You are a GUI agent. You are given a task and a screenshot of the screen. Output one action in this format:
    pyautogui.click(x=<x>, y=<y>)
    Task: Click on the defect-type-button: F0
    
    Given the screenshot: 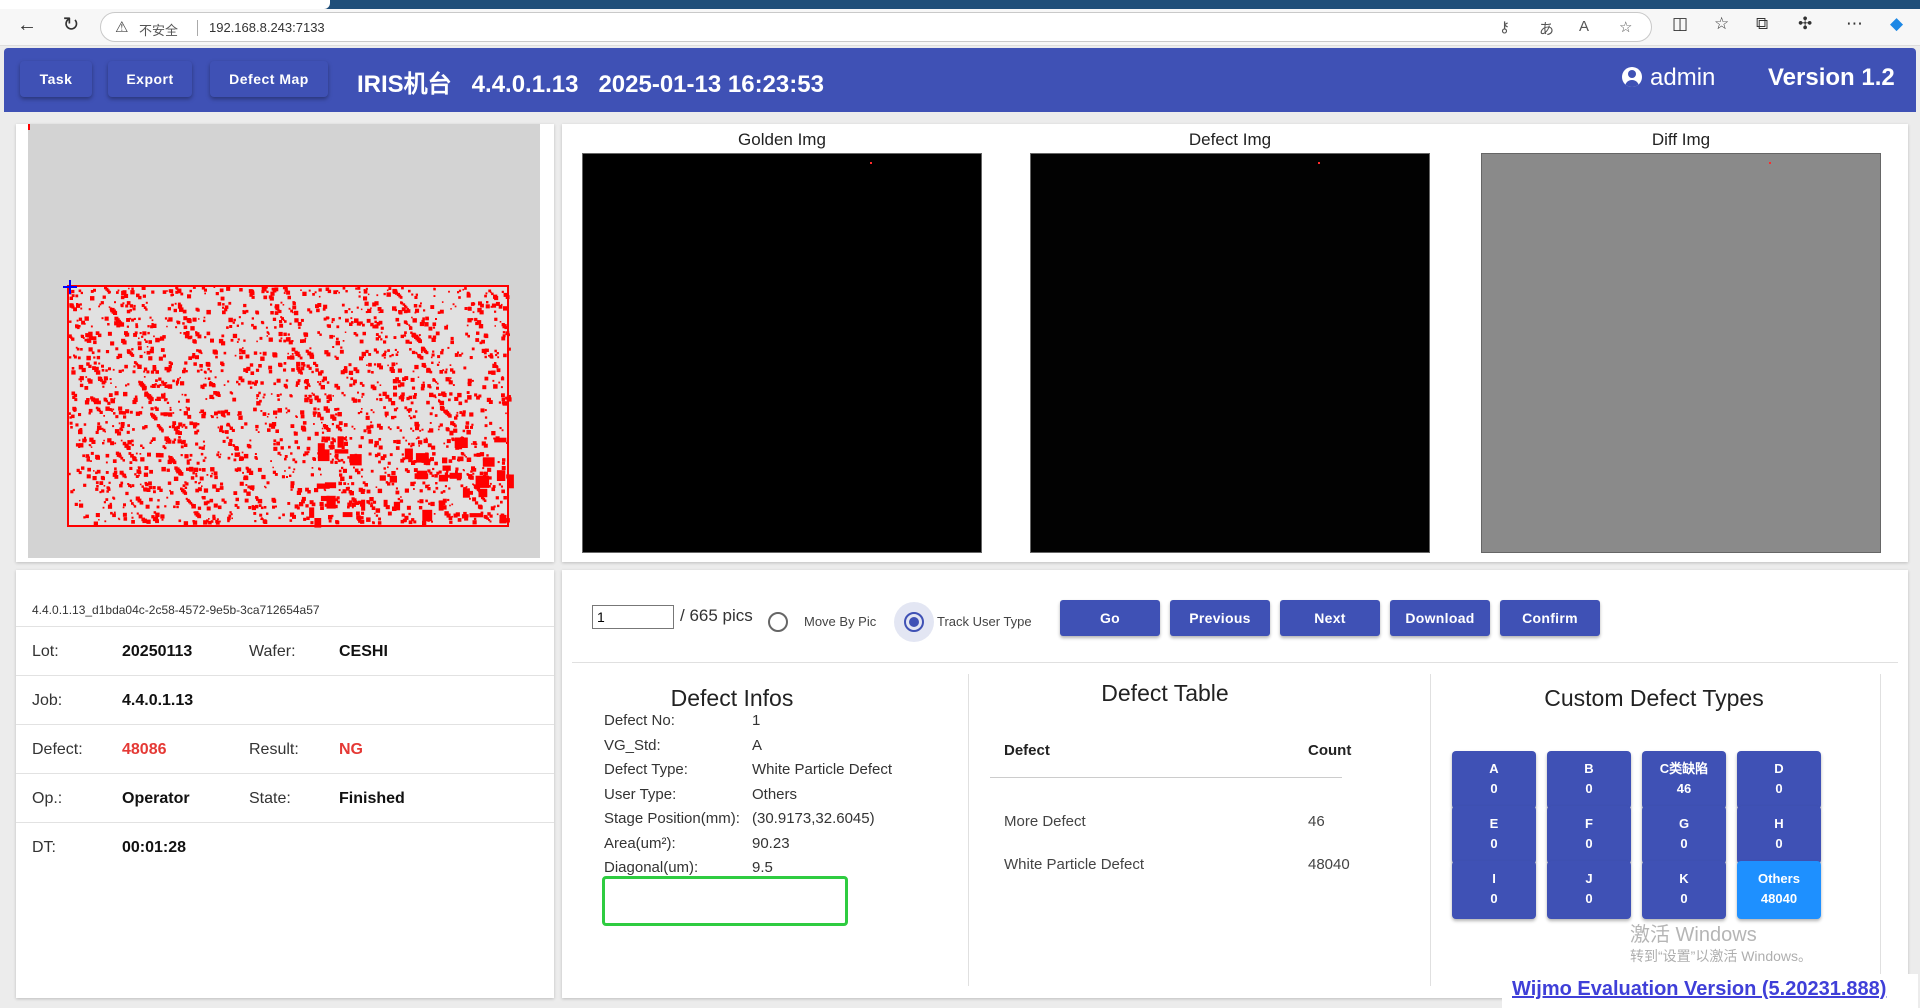 What is the action you would take?
    pyautogui.click(x=1589, y=835)
    